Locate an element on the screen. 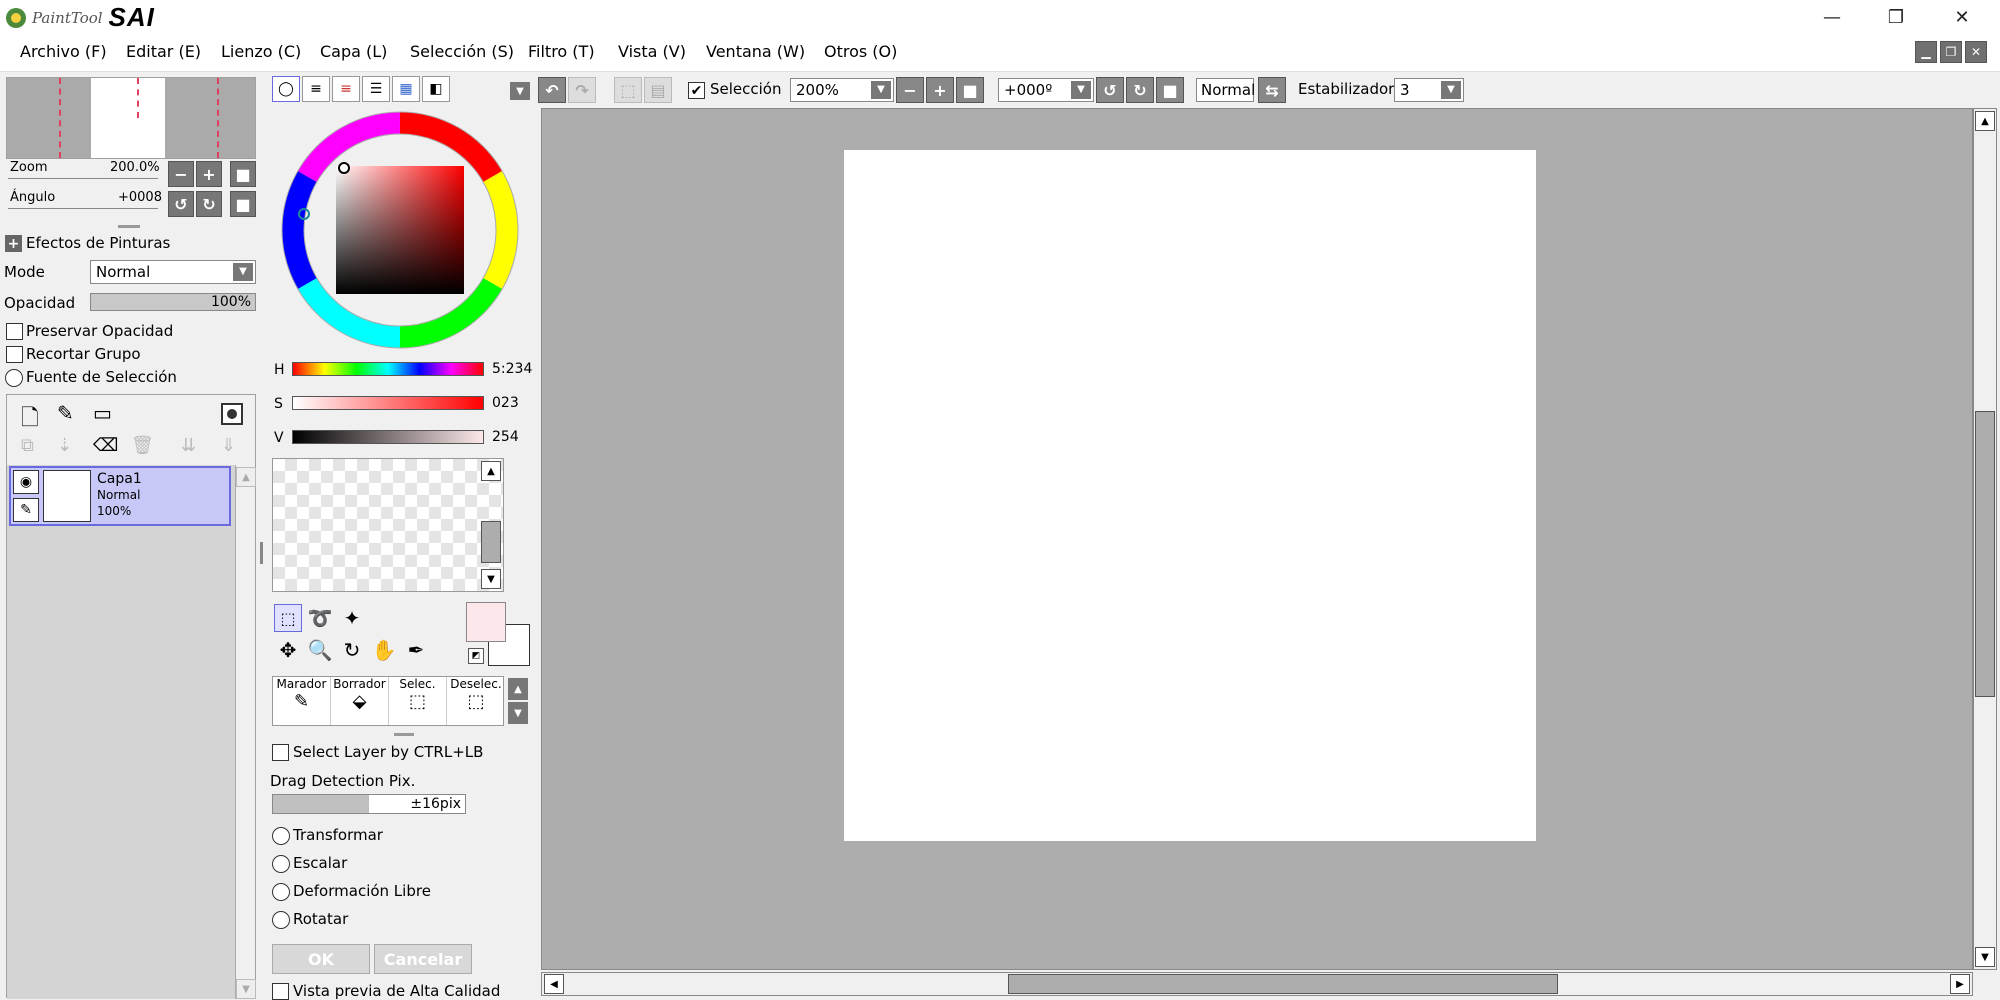 The height and width of the screenshot is (1000, 2000). foreground-color-swatch is located at coordinates (486, 622).